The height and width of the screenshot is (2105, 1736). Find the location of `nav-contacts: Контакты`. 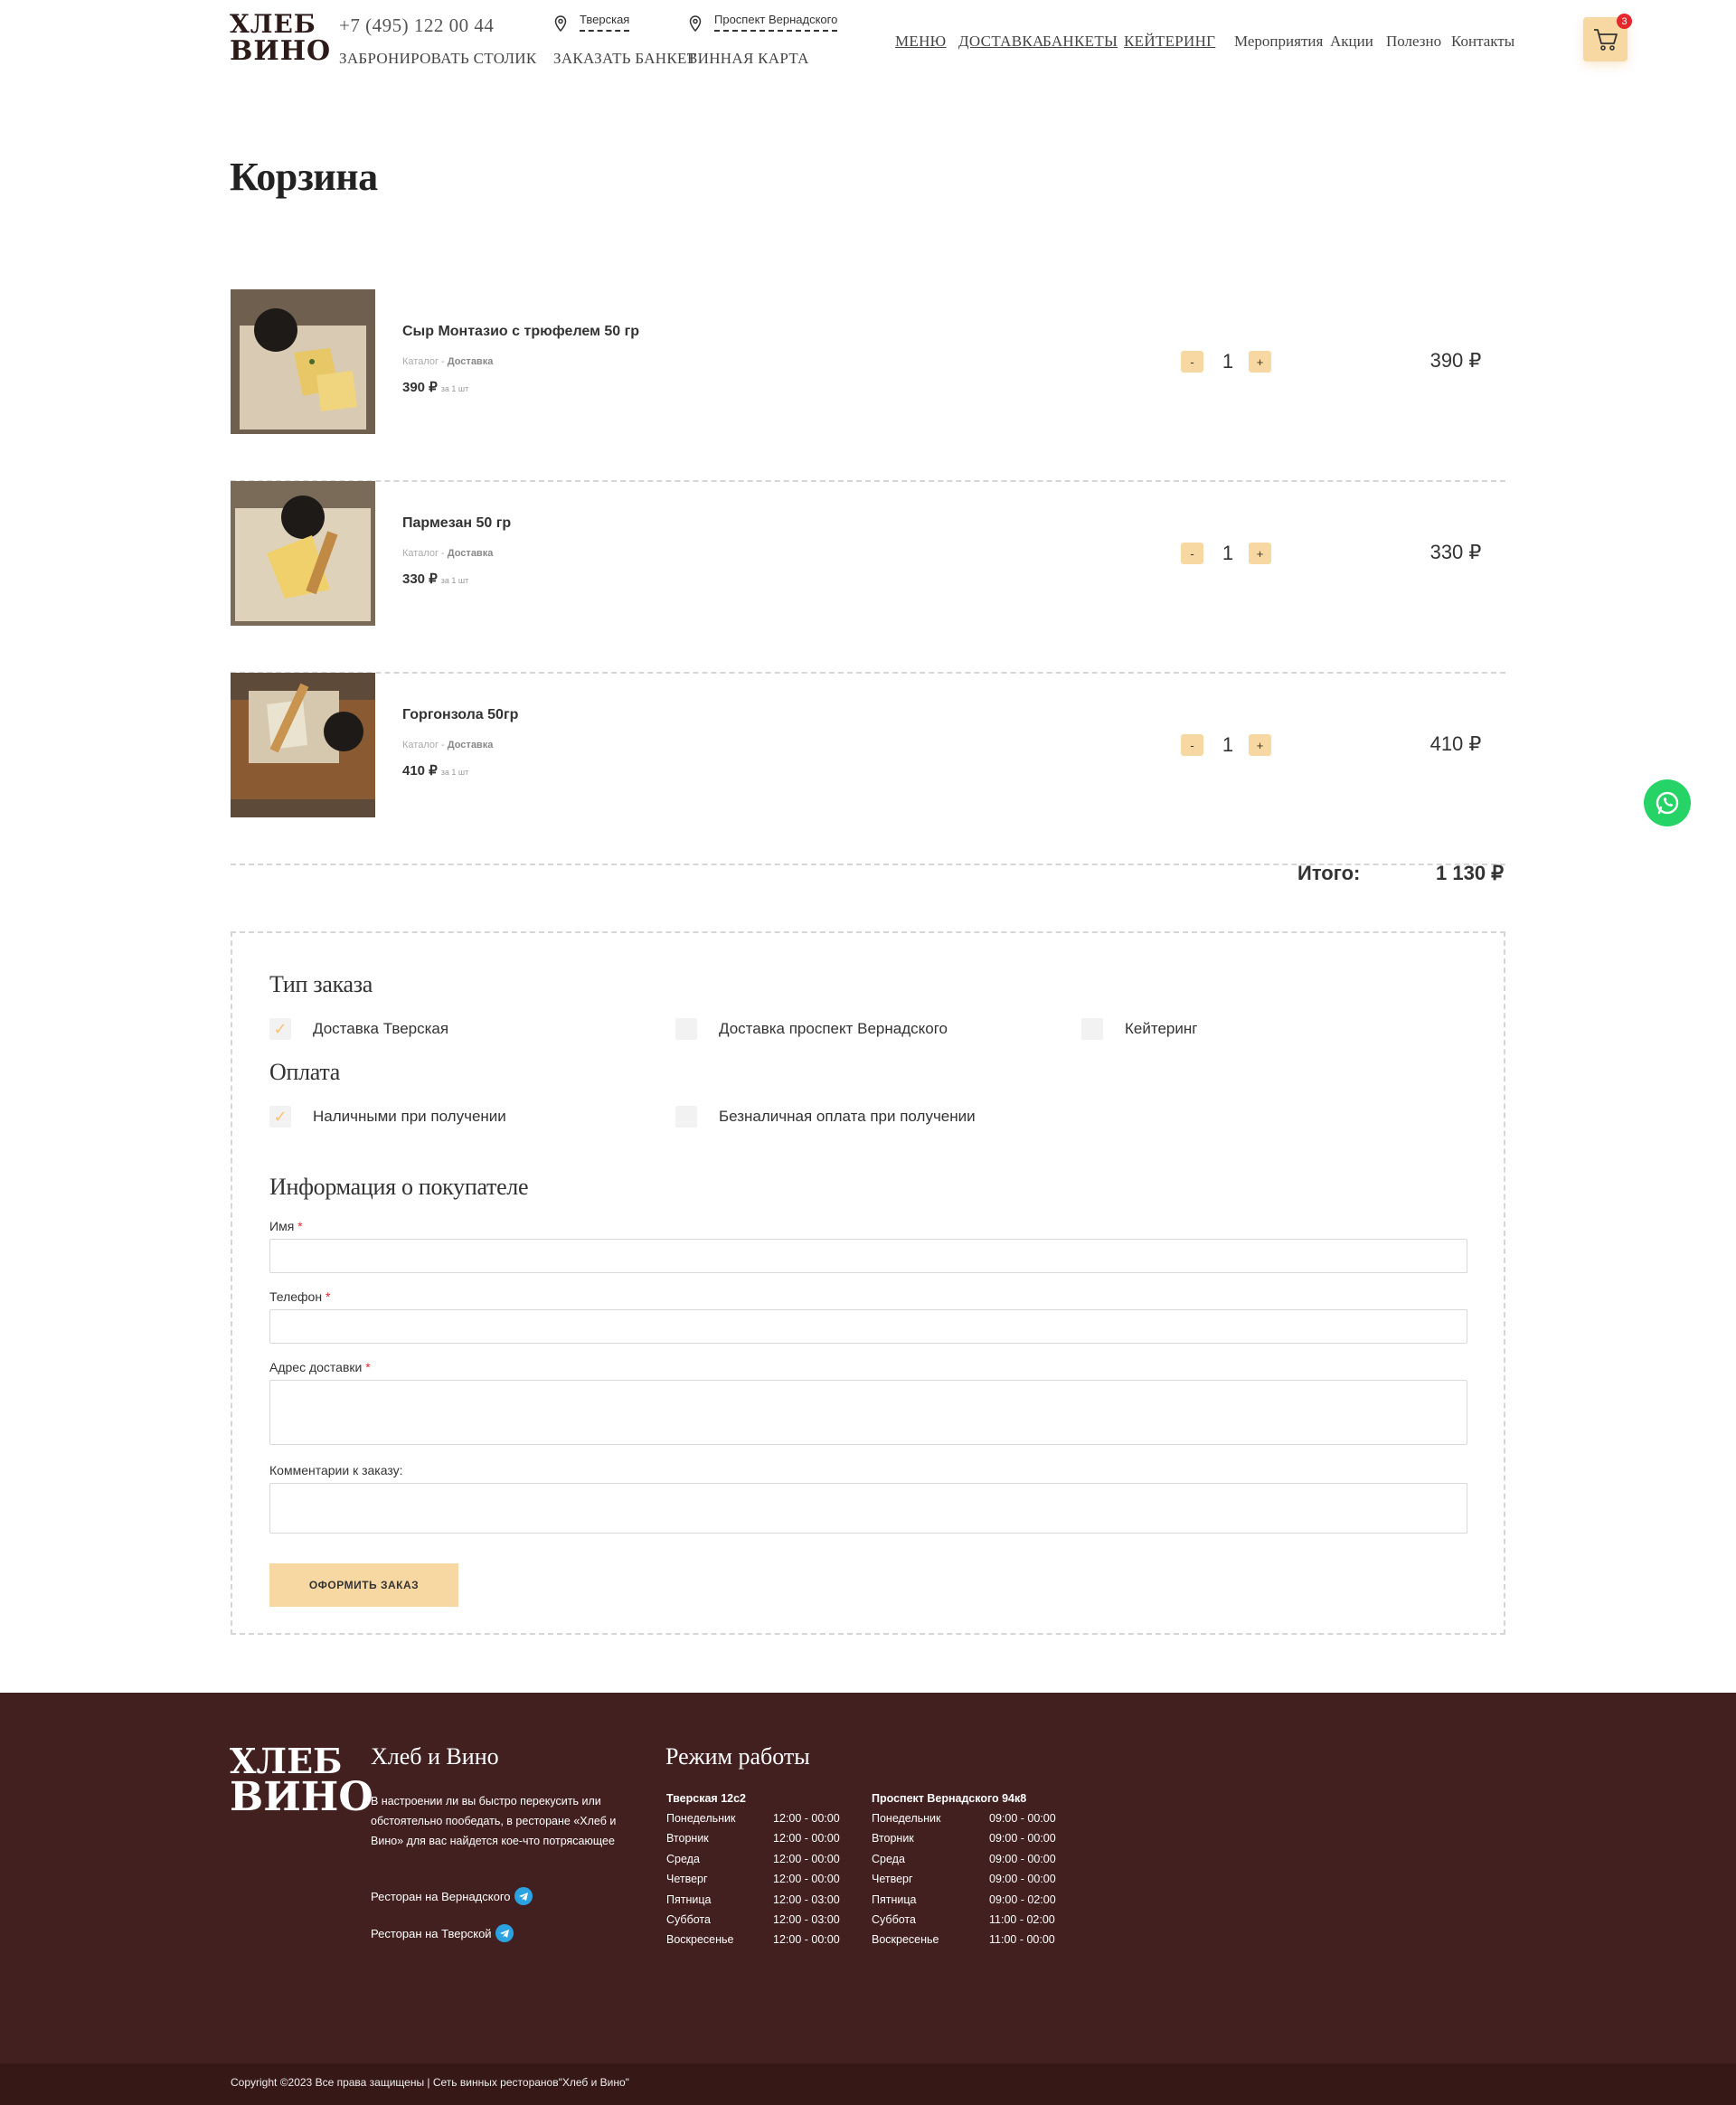

nav-contacts: Контакты is located at coordinates (1483, 42).